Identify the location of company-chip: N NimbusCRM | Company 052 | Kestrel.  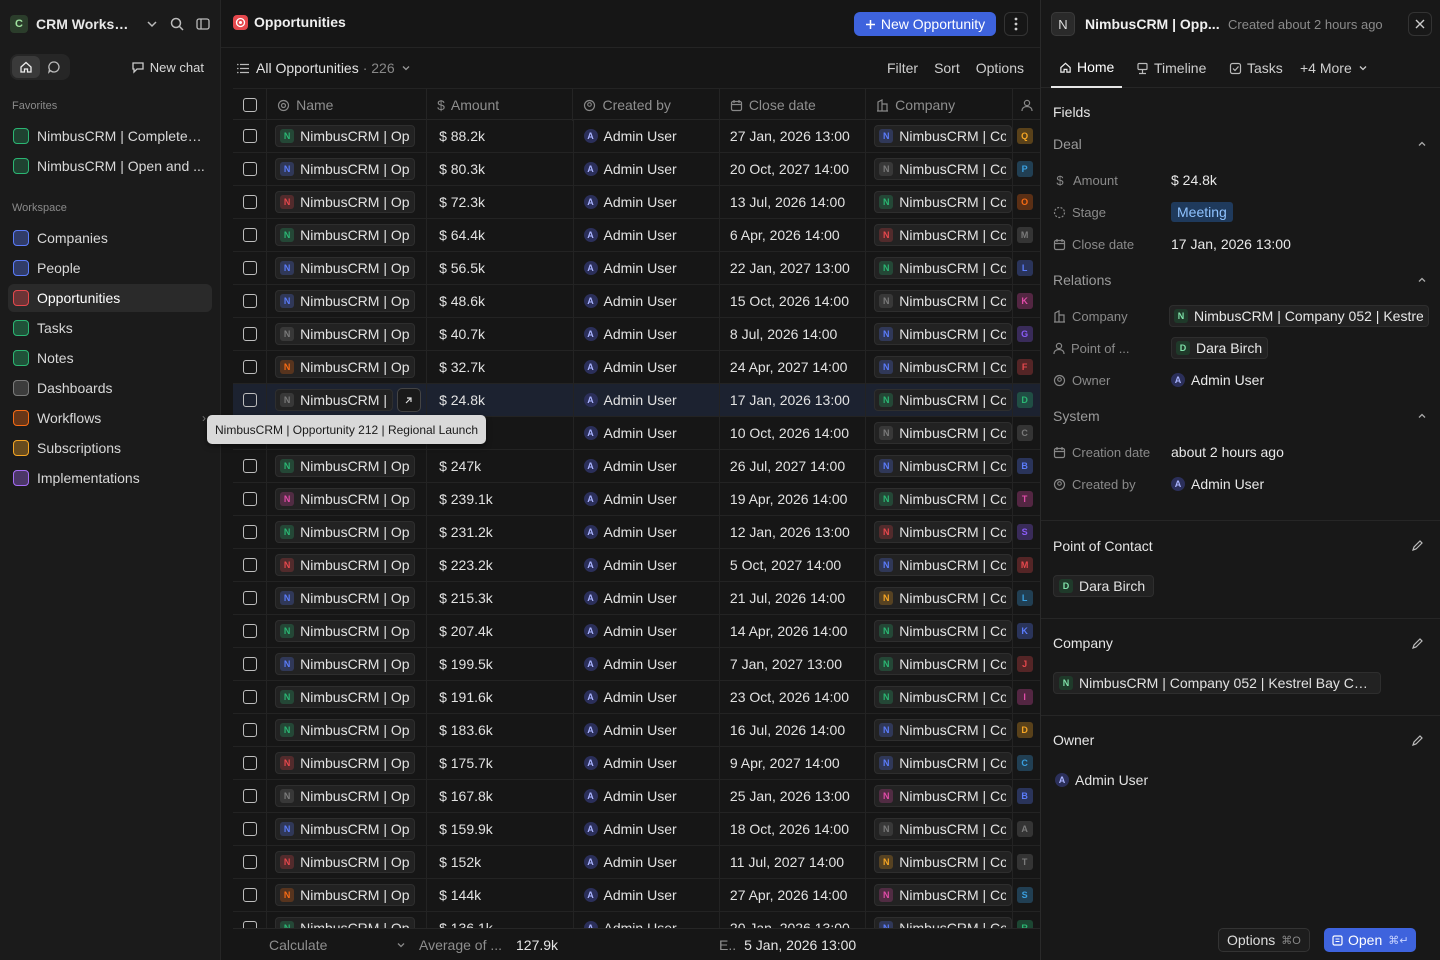
(1299, 316).